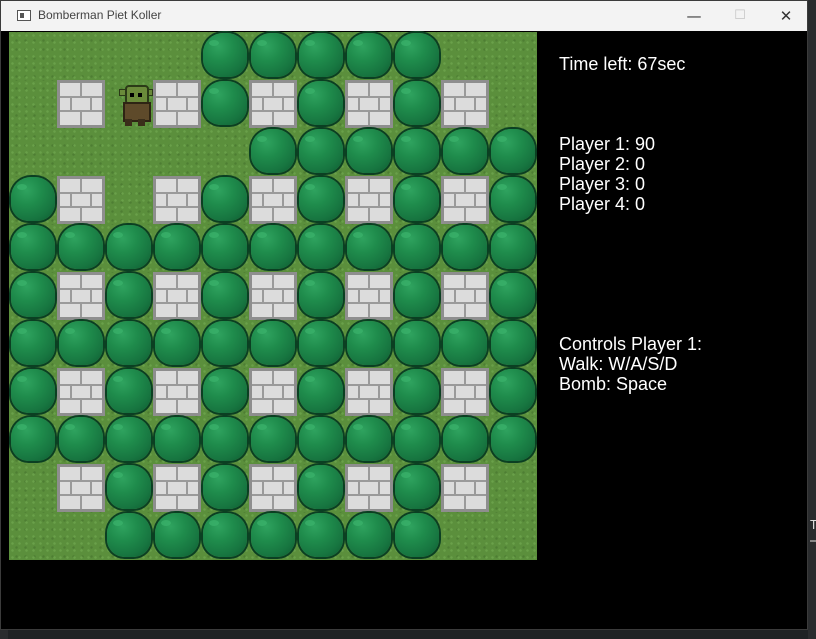 The width and height of the screenshot is (816, 639). I want to click on background-divider, so click(813, 541).